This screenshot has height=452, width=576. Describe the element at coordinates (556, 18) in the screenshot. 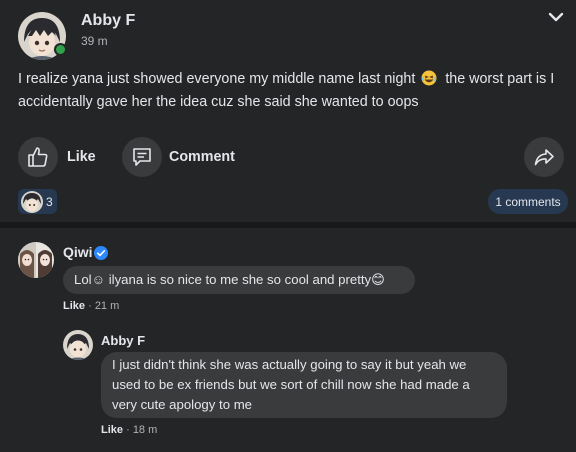

I see `chevron-down-icon` at that location.